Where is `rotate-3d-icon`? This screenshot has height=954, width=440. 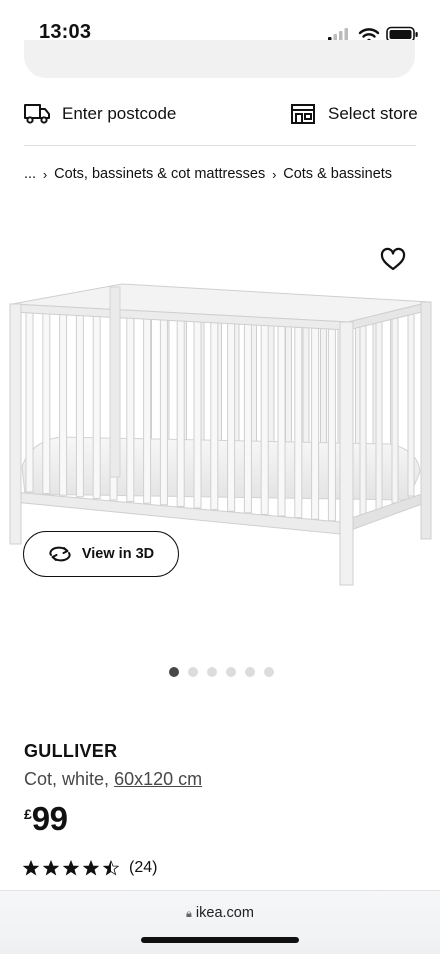 rotate-3d-icon is located at coordinates (60, 554).